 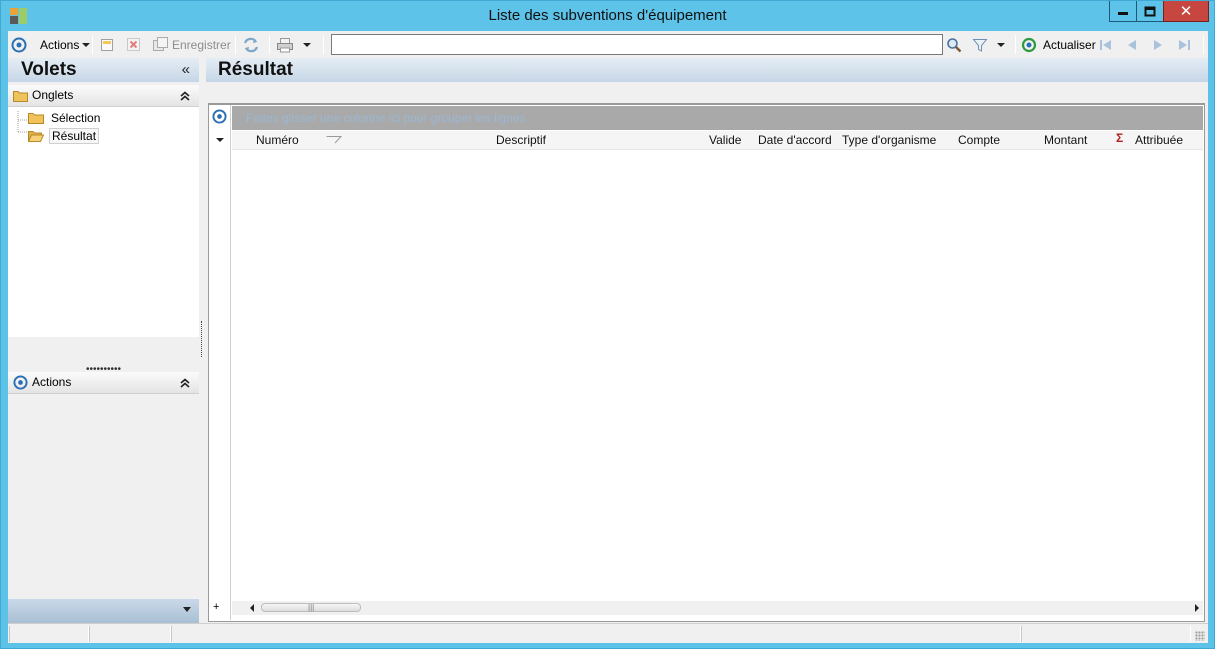 I want to click on onglets-tree: Sélection Résultat, so click(x=103, y=222).